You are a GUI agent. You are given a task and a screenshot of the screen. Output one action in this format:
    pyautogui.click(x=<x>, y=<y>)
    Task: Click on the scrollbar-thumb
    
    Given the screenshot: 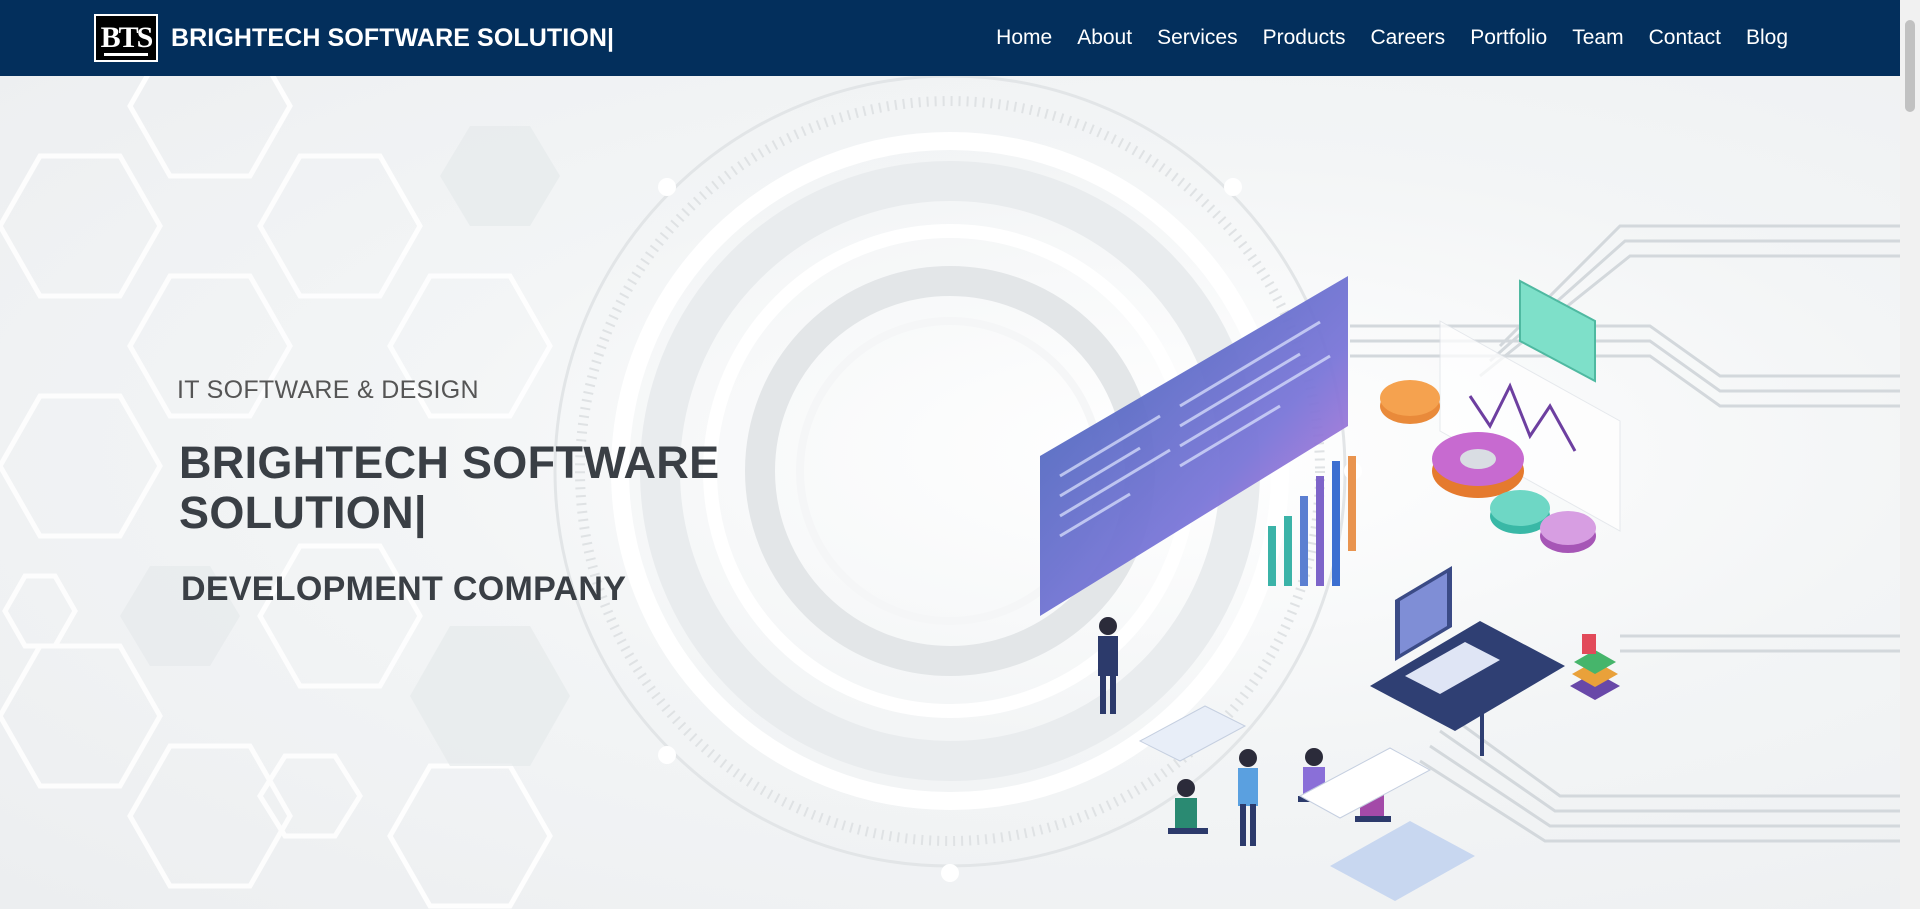 What is the action you would take?
    pyautogui.click(x=1910, y=66)
    